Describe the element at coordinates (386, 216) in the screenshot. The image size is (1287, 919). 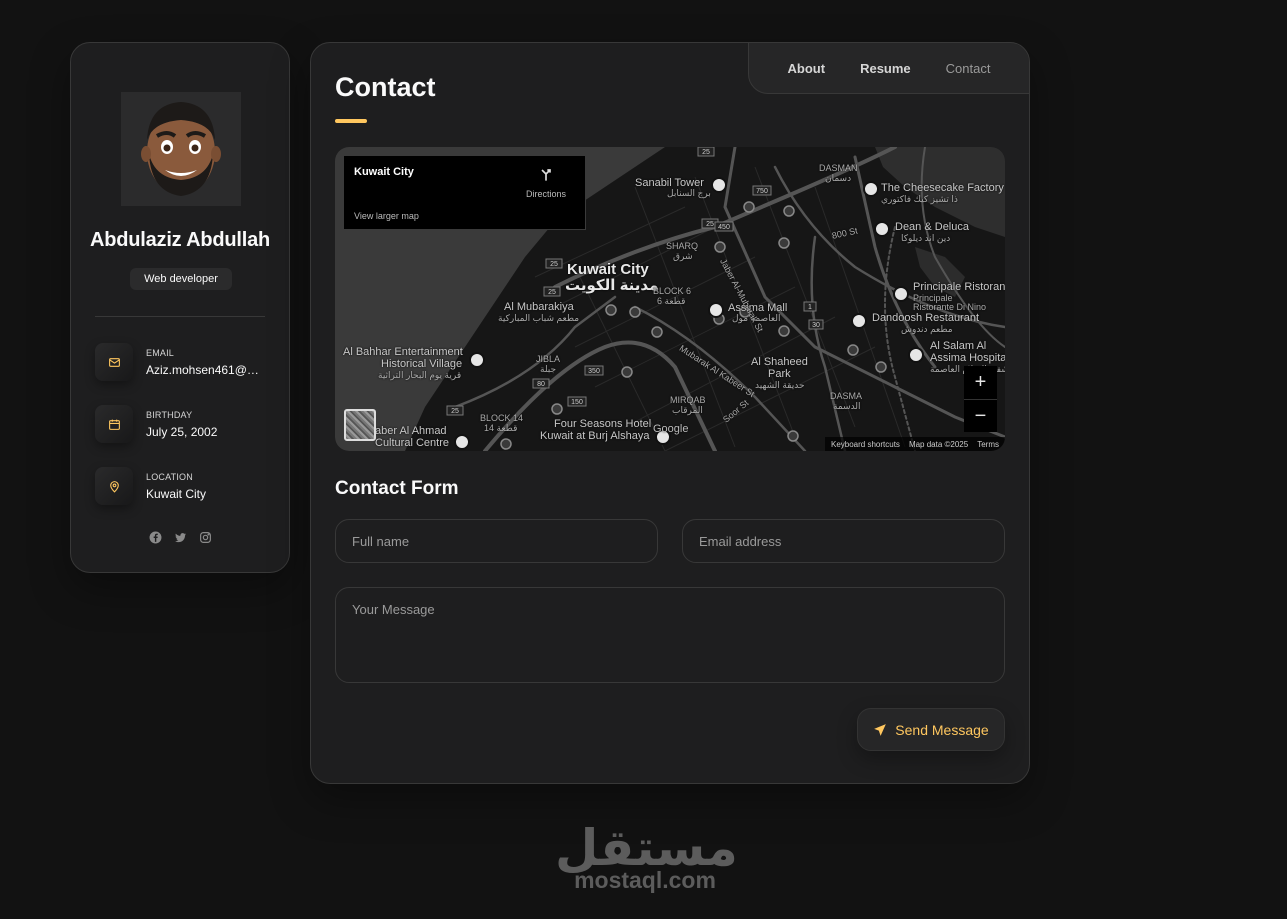
I see `view-larger-map-link: View larger map` at that location.